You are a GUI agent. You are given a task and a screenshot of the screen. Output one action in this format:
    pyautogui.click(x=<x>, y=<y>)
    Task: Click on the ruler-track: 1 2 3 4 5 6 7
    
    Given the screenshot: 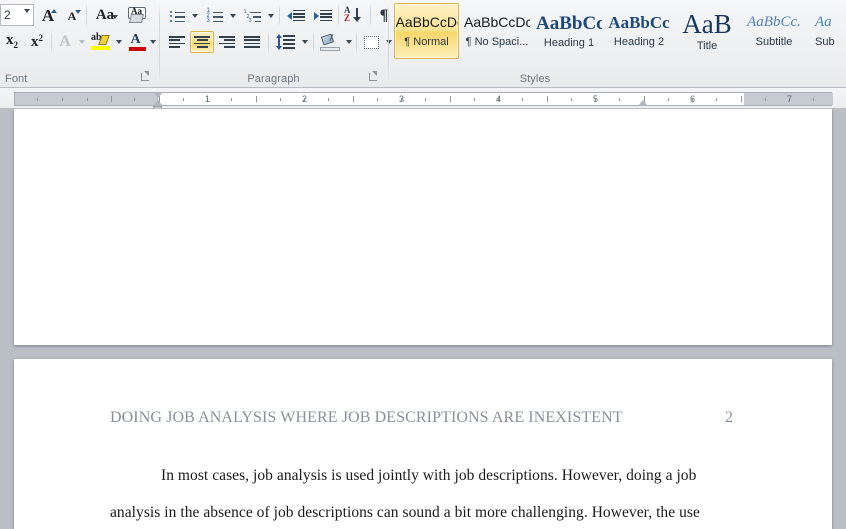 What is the action you would take?
    pyautogui.click(x=423, y=99)
    